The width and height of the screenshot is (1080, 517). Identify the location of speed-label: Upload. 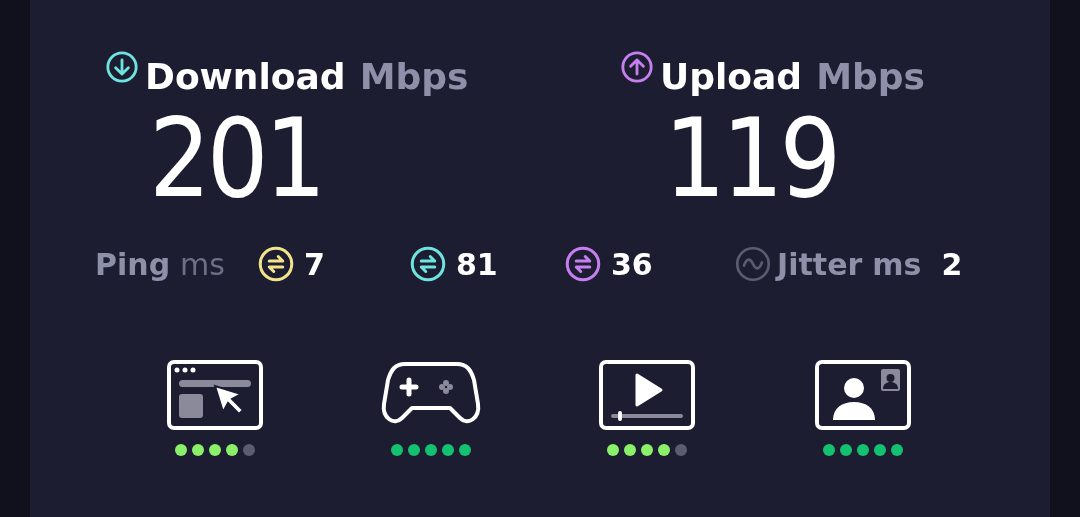
(731, 77).